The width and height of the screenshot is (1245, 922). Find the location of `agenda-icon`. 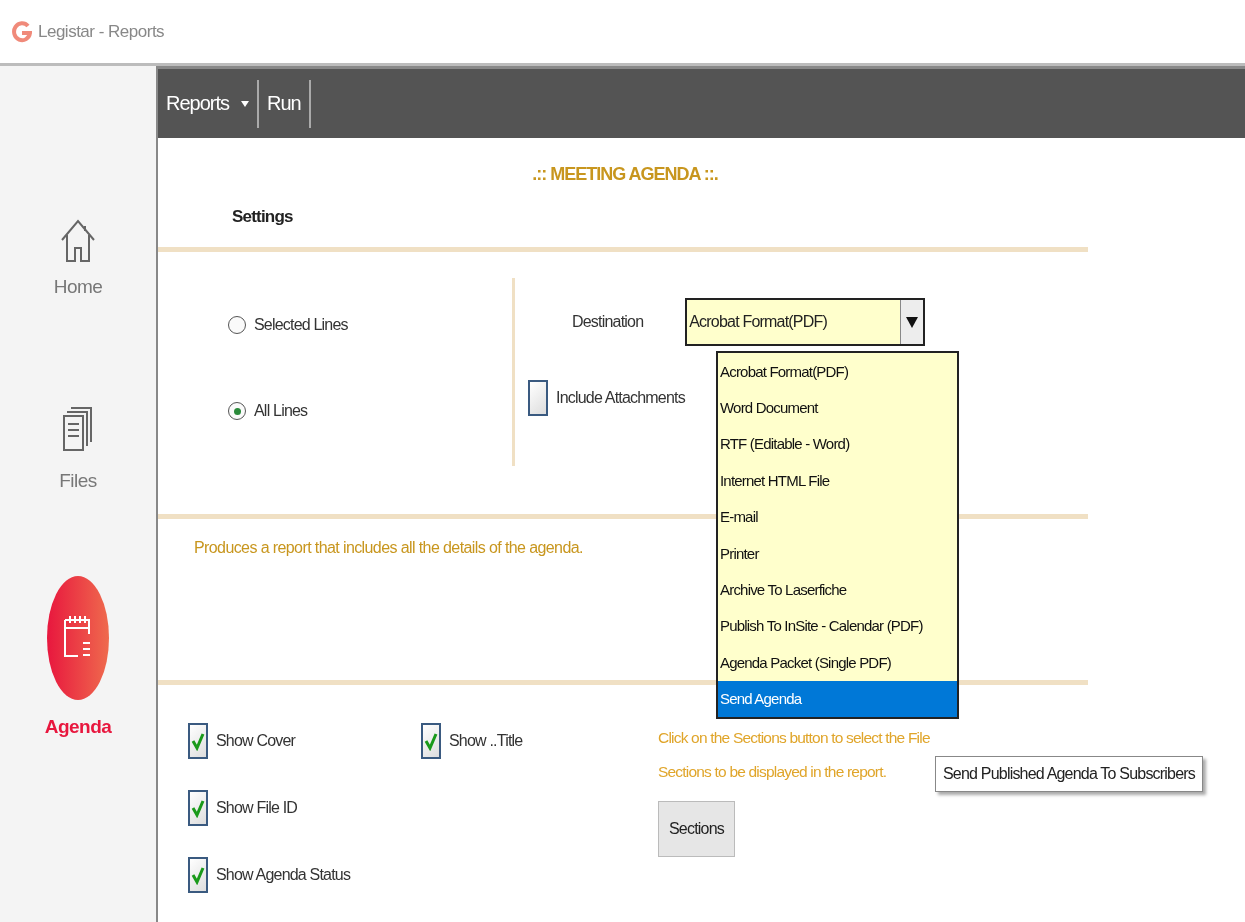

agenda-icon is located at coordinates (78, 638).